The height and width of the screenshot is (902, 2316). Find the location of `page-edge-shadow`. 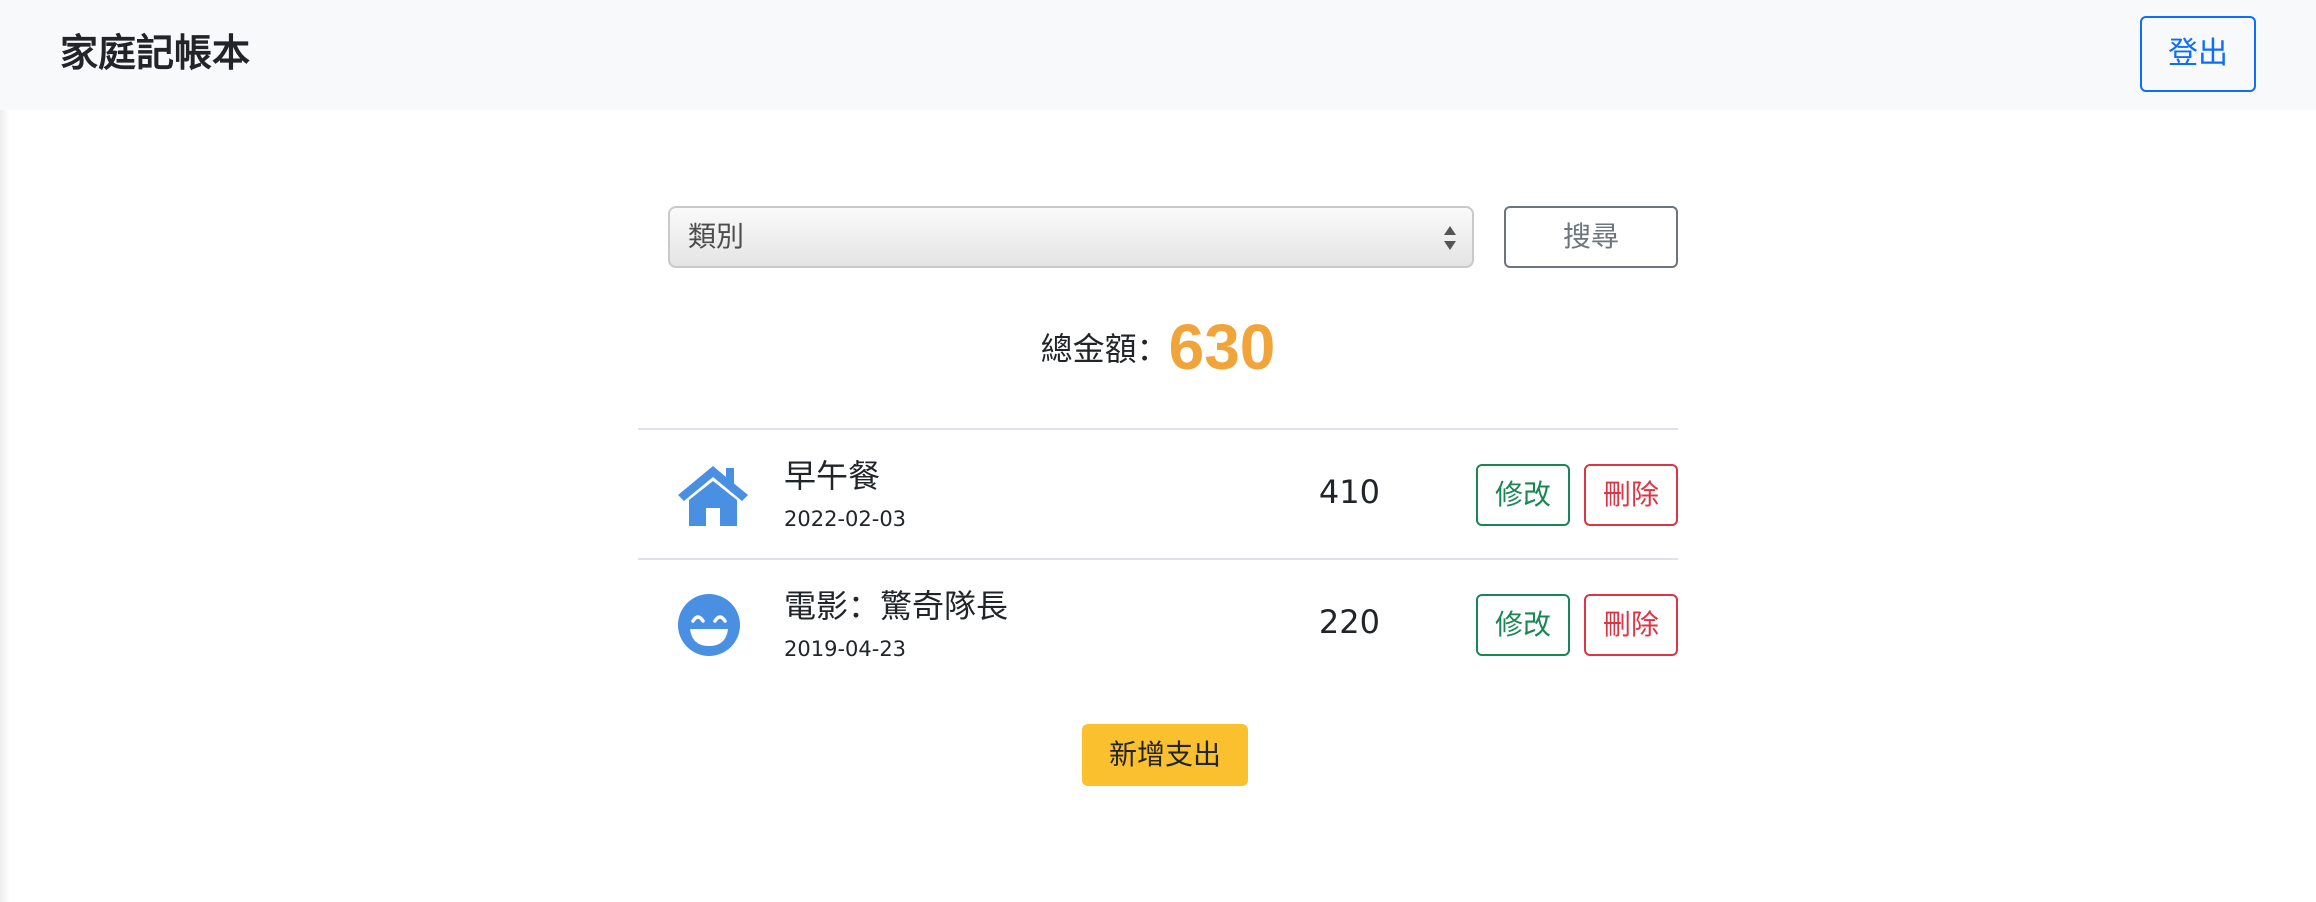

page-edge-shadow is located at coordinates (5, 451).